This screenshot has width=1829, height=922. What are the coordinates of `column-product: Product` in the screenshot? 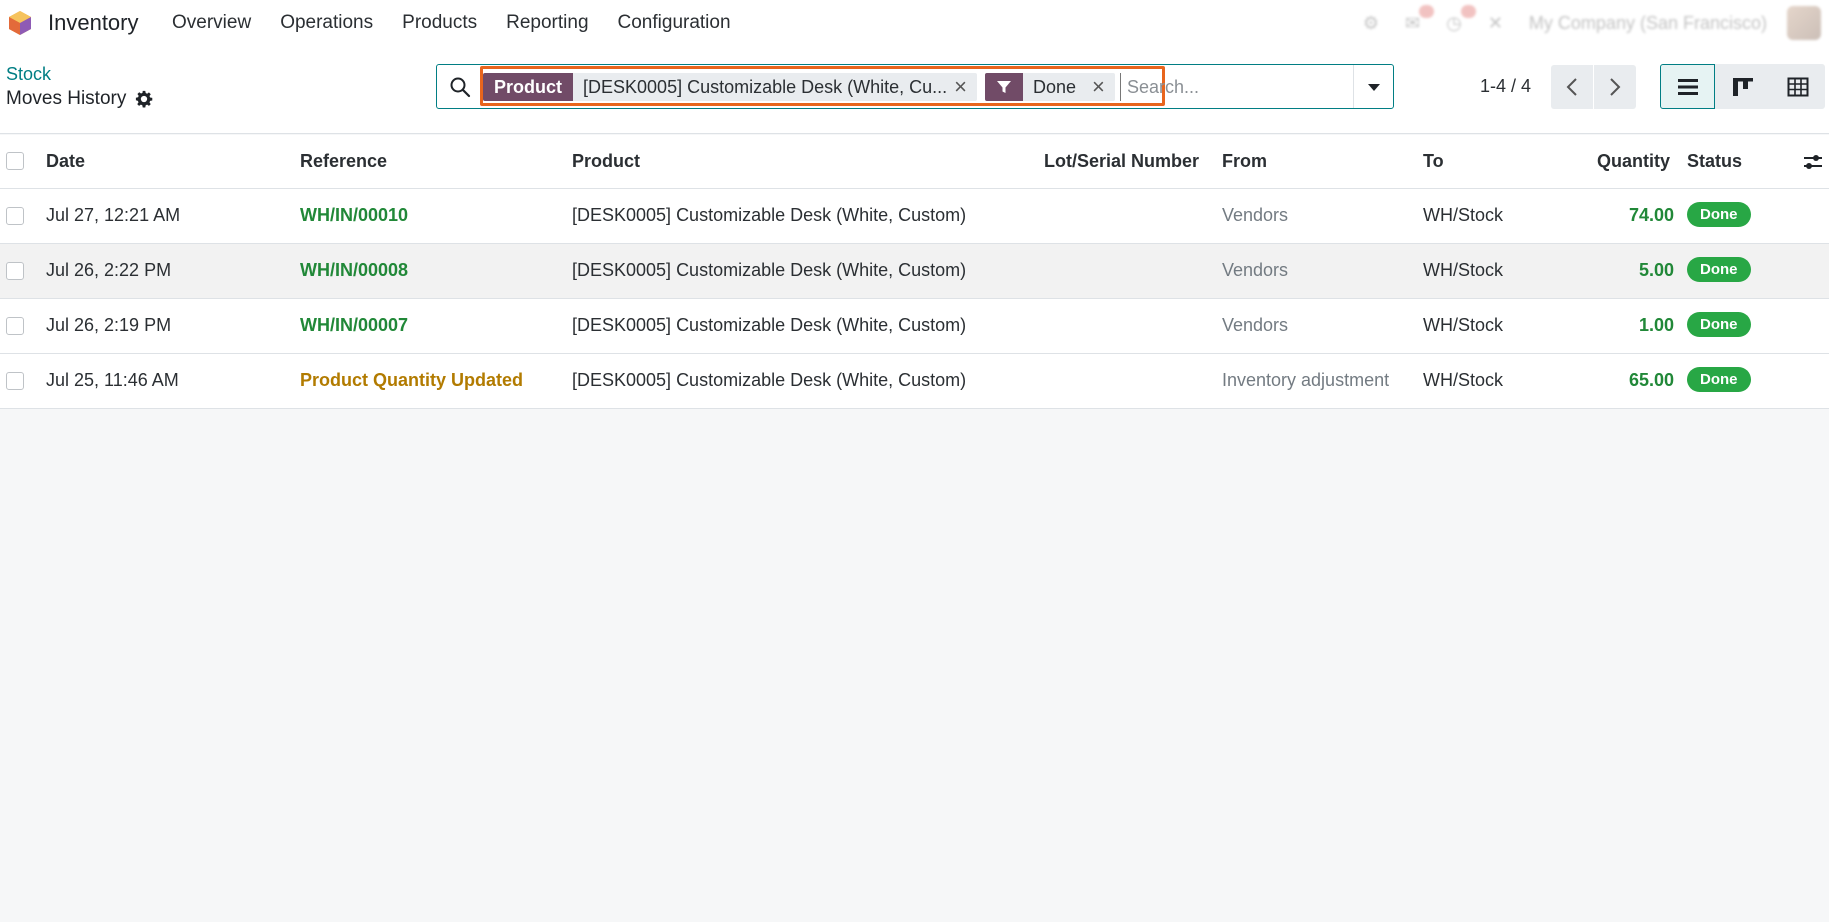 It's located at (606, 161).